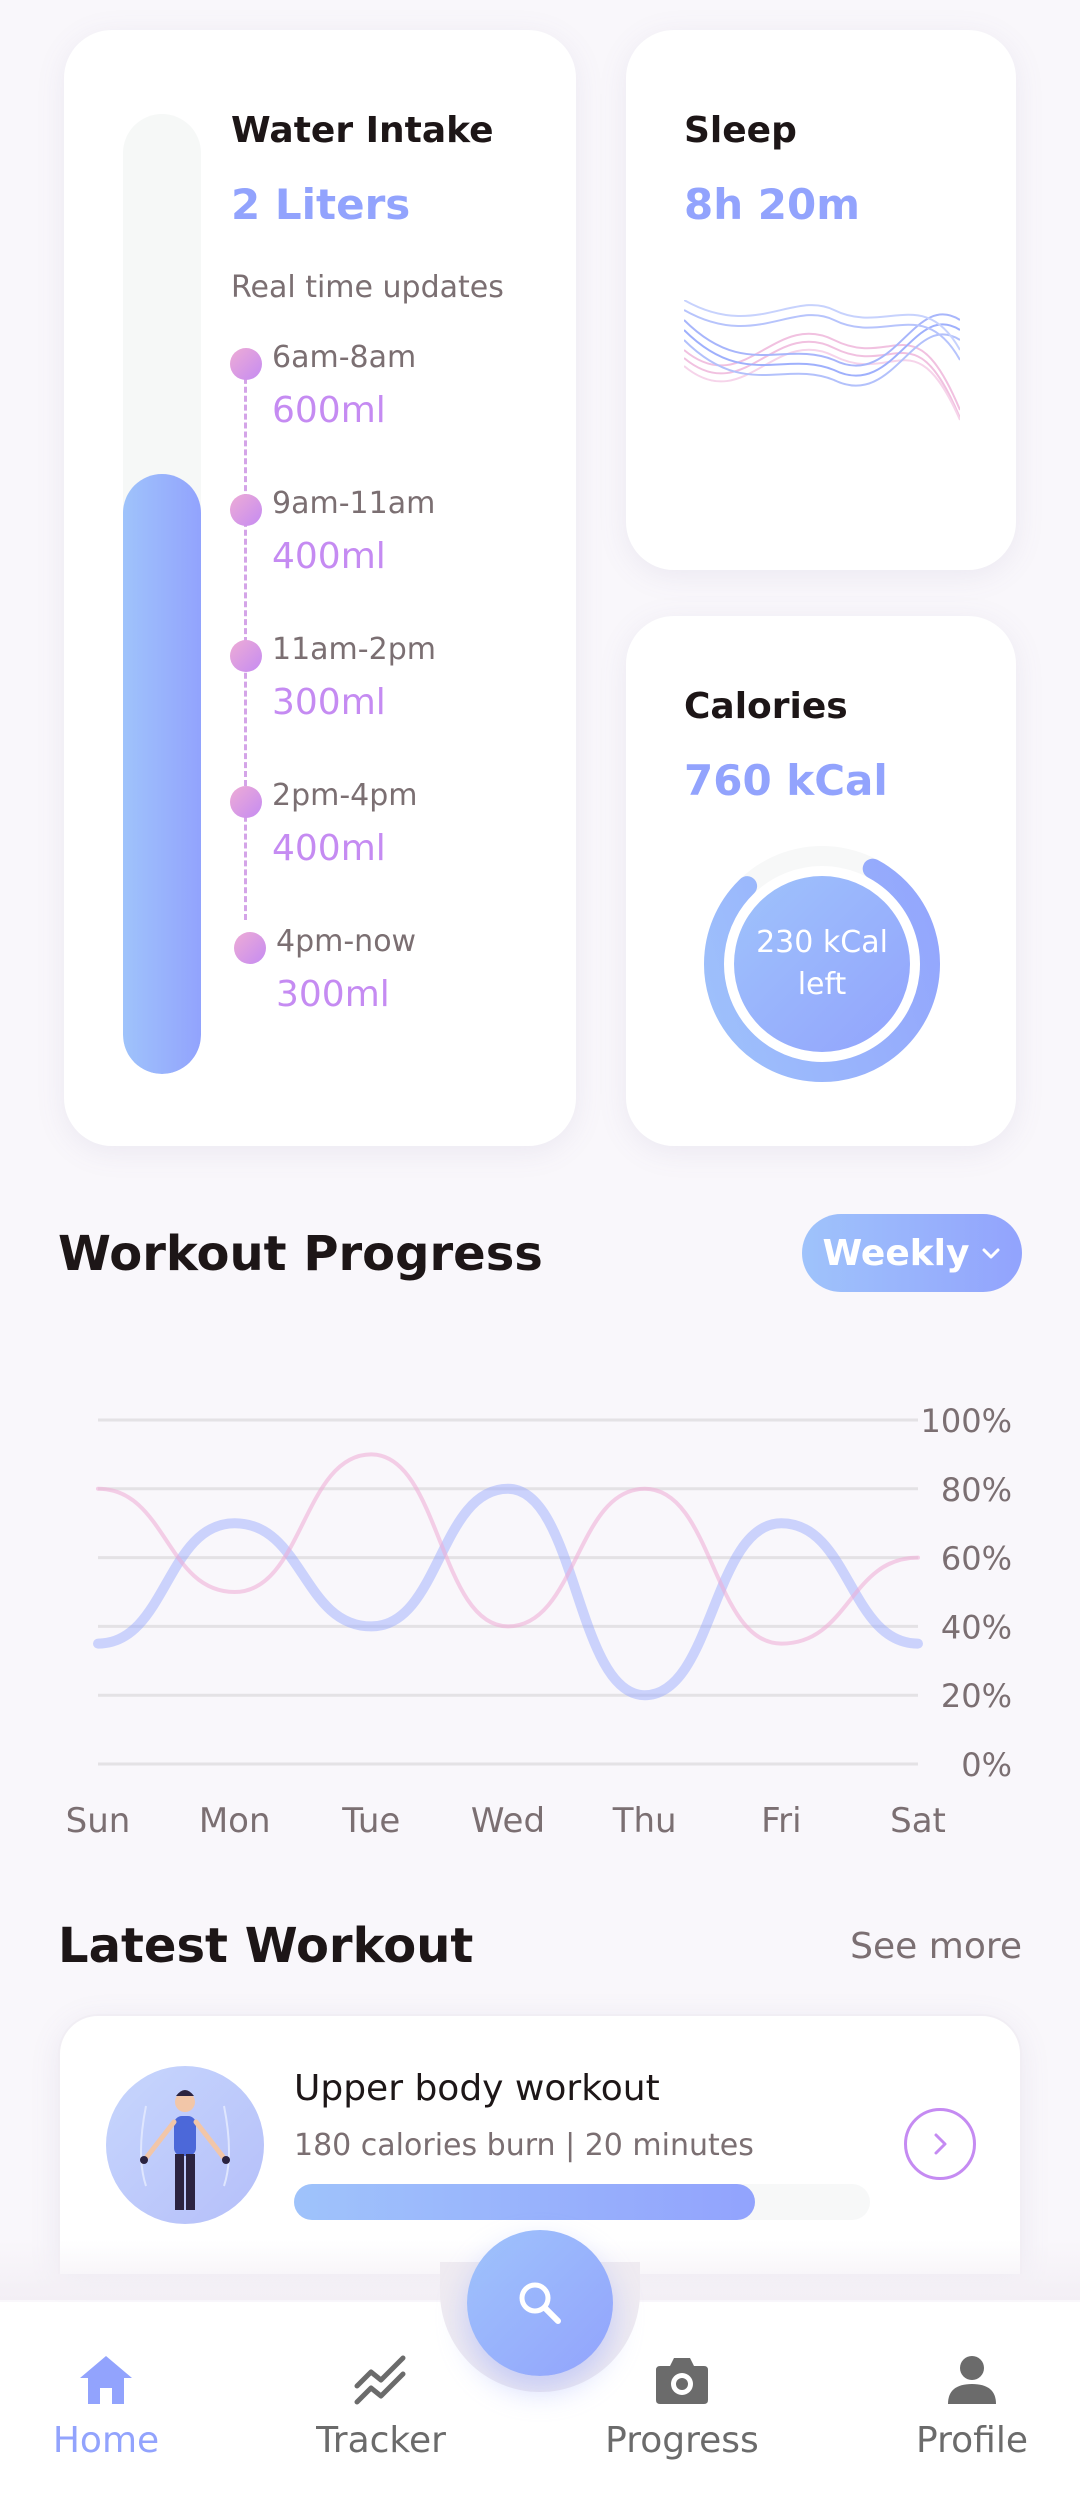 The height and width of the screenshot is (2520, 1080). I want to click on see-more-link: See more, so click(936, 1946).